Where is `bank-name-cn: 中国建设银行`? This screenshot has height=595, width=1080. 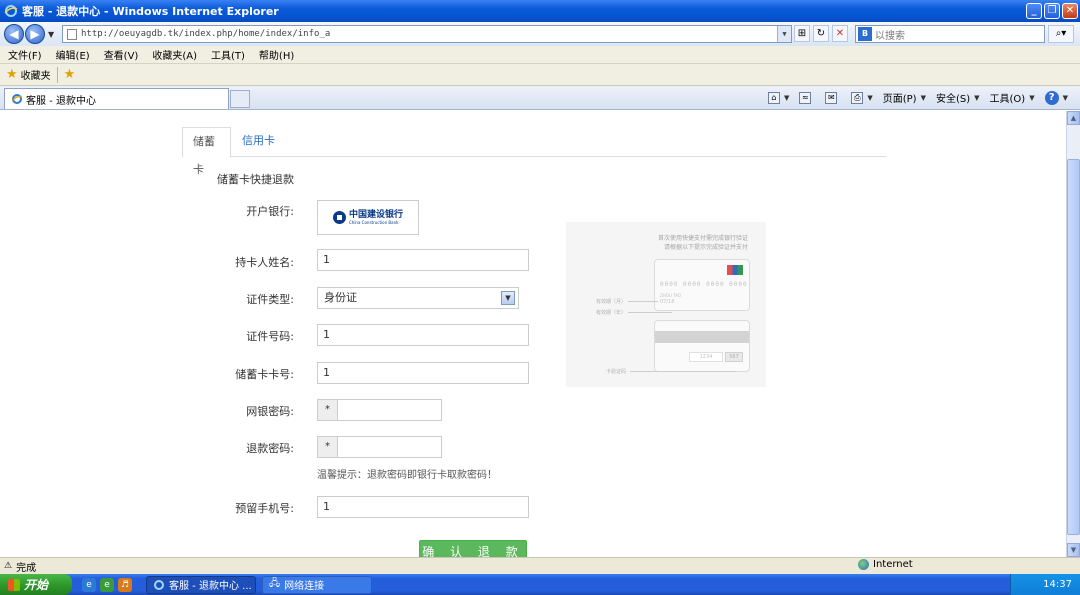 bank-name-cn: 中国建设银行 is located at coordinates (375, 214).